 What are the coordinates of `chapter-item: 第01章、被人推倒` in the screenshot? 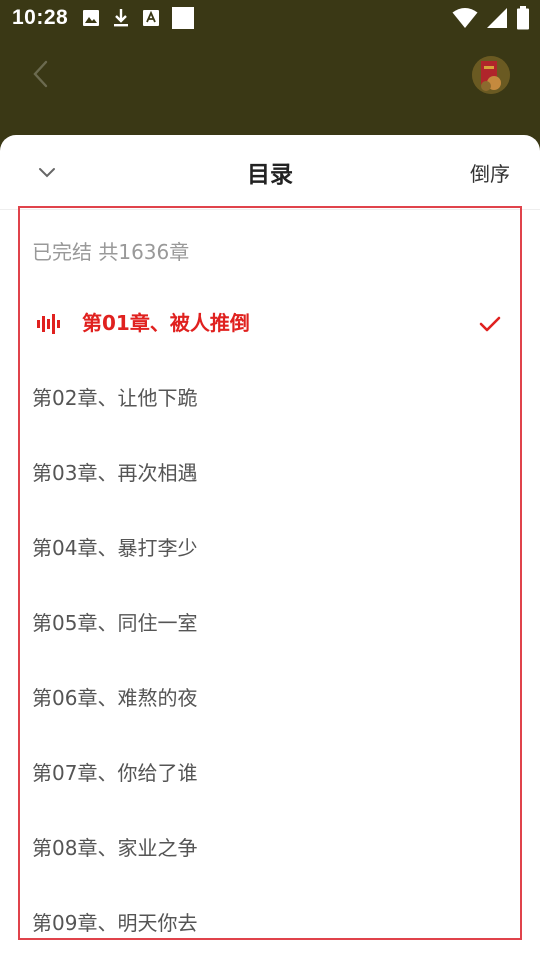 It's located at (270, 323).